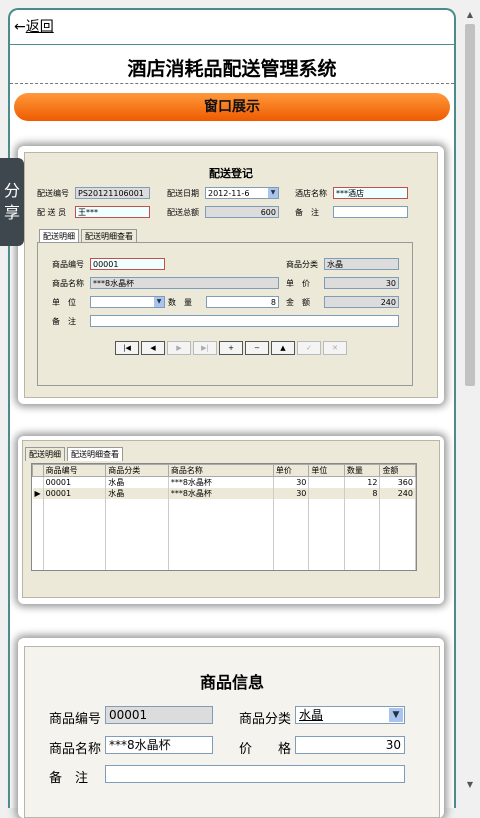 This screenshot has height=818, width=480. I want to click on grid-header-qty: 数量, so click(362, 470).